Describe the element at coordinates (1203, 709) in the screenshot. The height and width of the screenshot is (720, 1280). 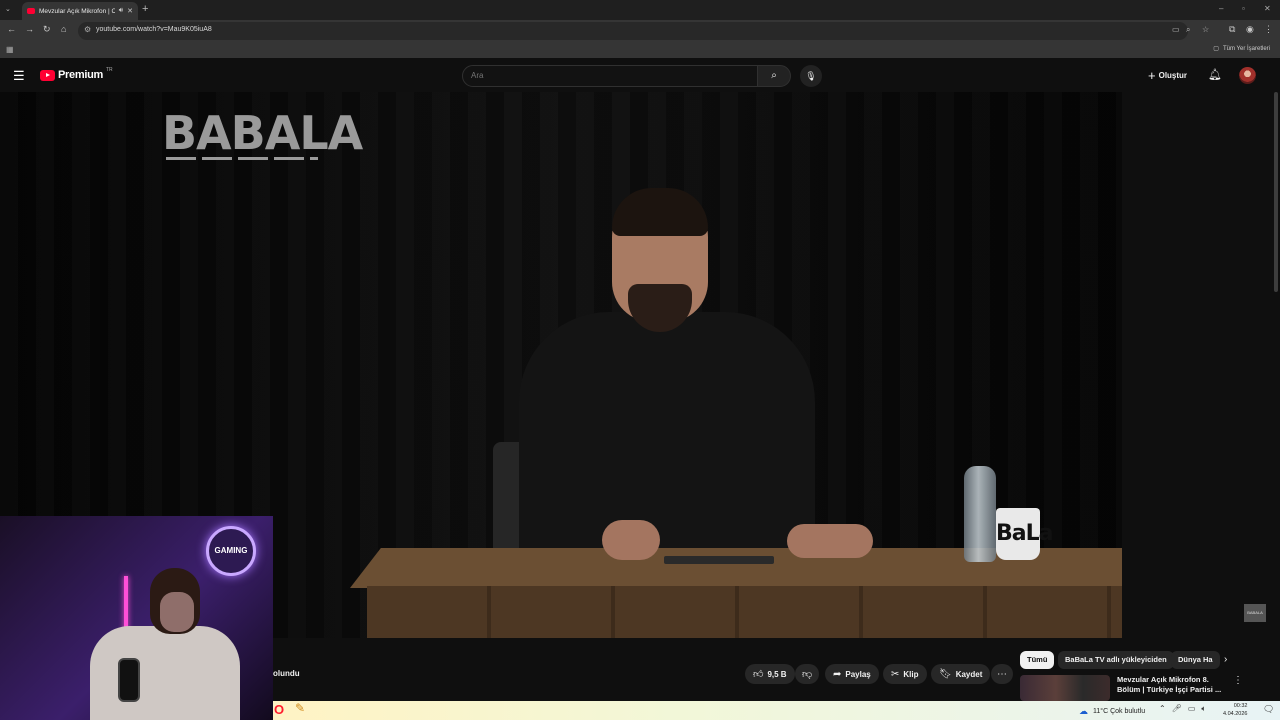
I see `volume-icon: 🔈︎` at that location.